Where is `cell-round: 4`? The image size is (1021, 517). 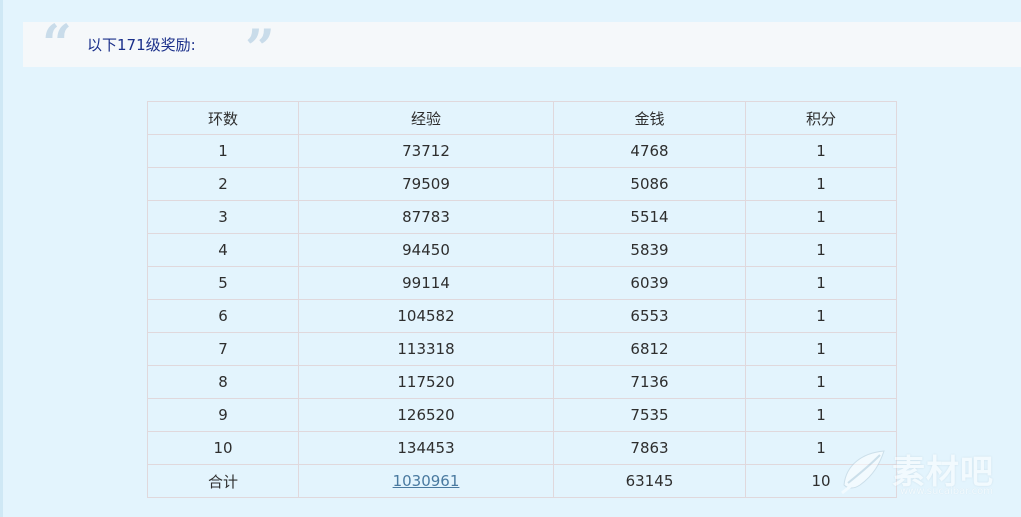
cell-round: 4 is located at coordinates (223, 250).